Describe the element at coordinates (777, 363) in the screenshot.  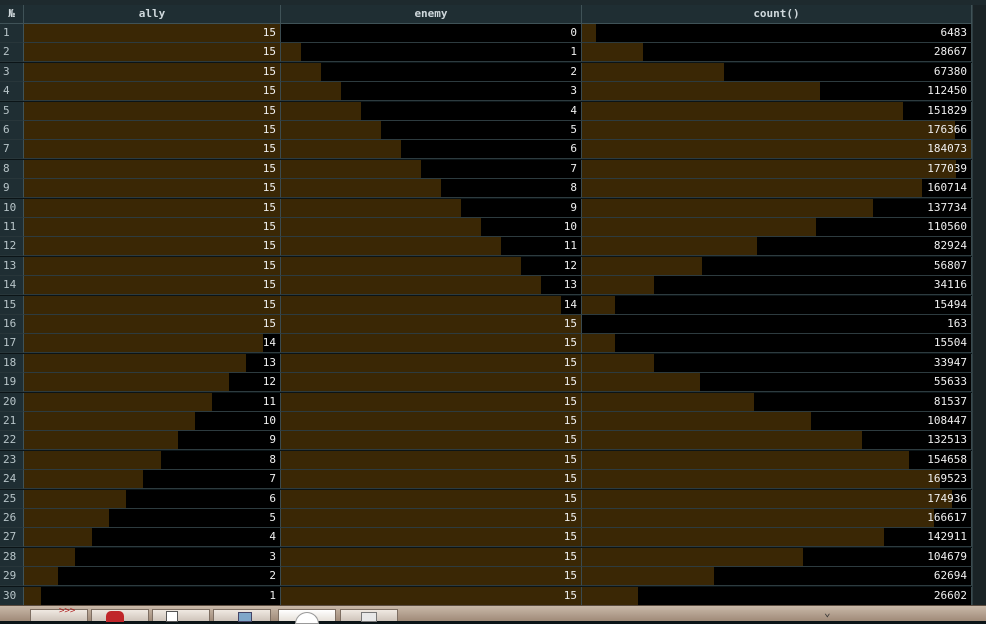
I see `cell-count: 33947` at that location.